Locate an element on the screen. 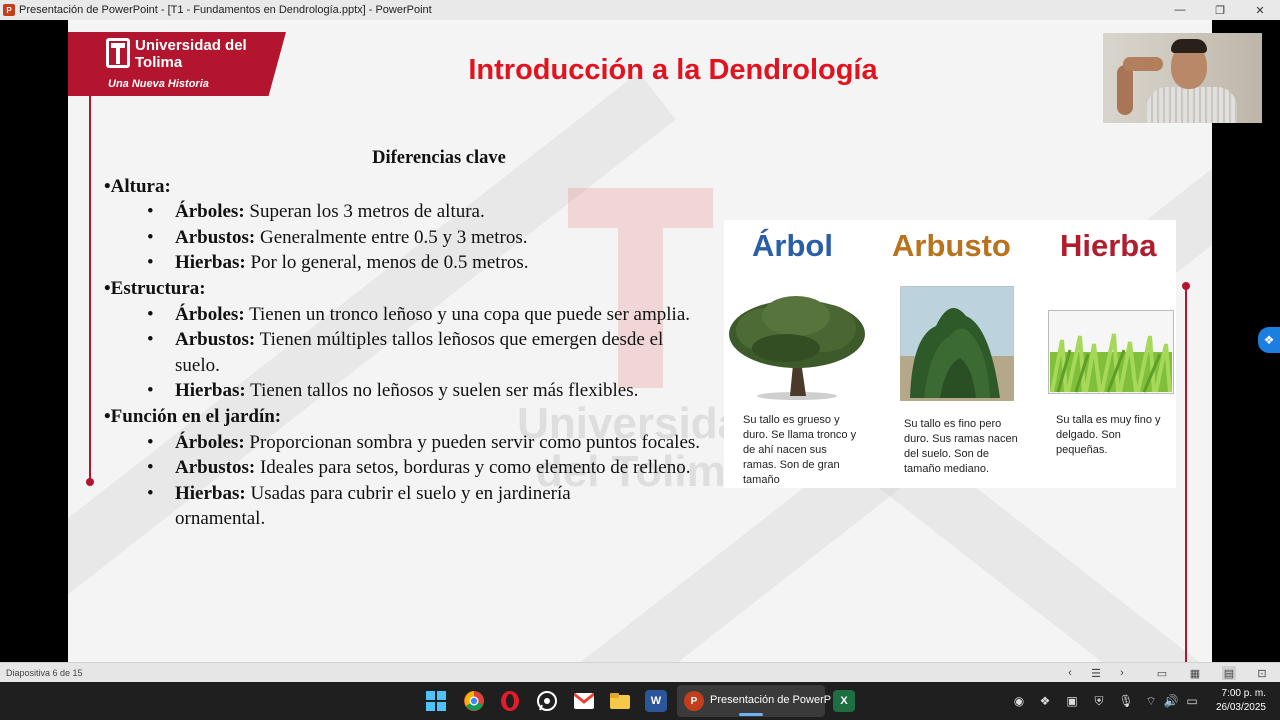 This screenshot has width=1280, height=720. status-bar: Diapositiva 6 de 15 ‹ ☰ › ▭ ▦ ▤ ⊡ is located at coordinates (640, 672).